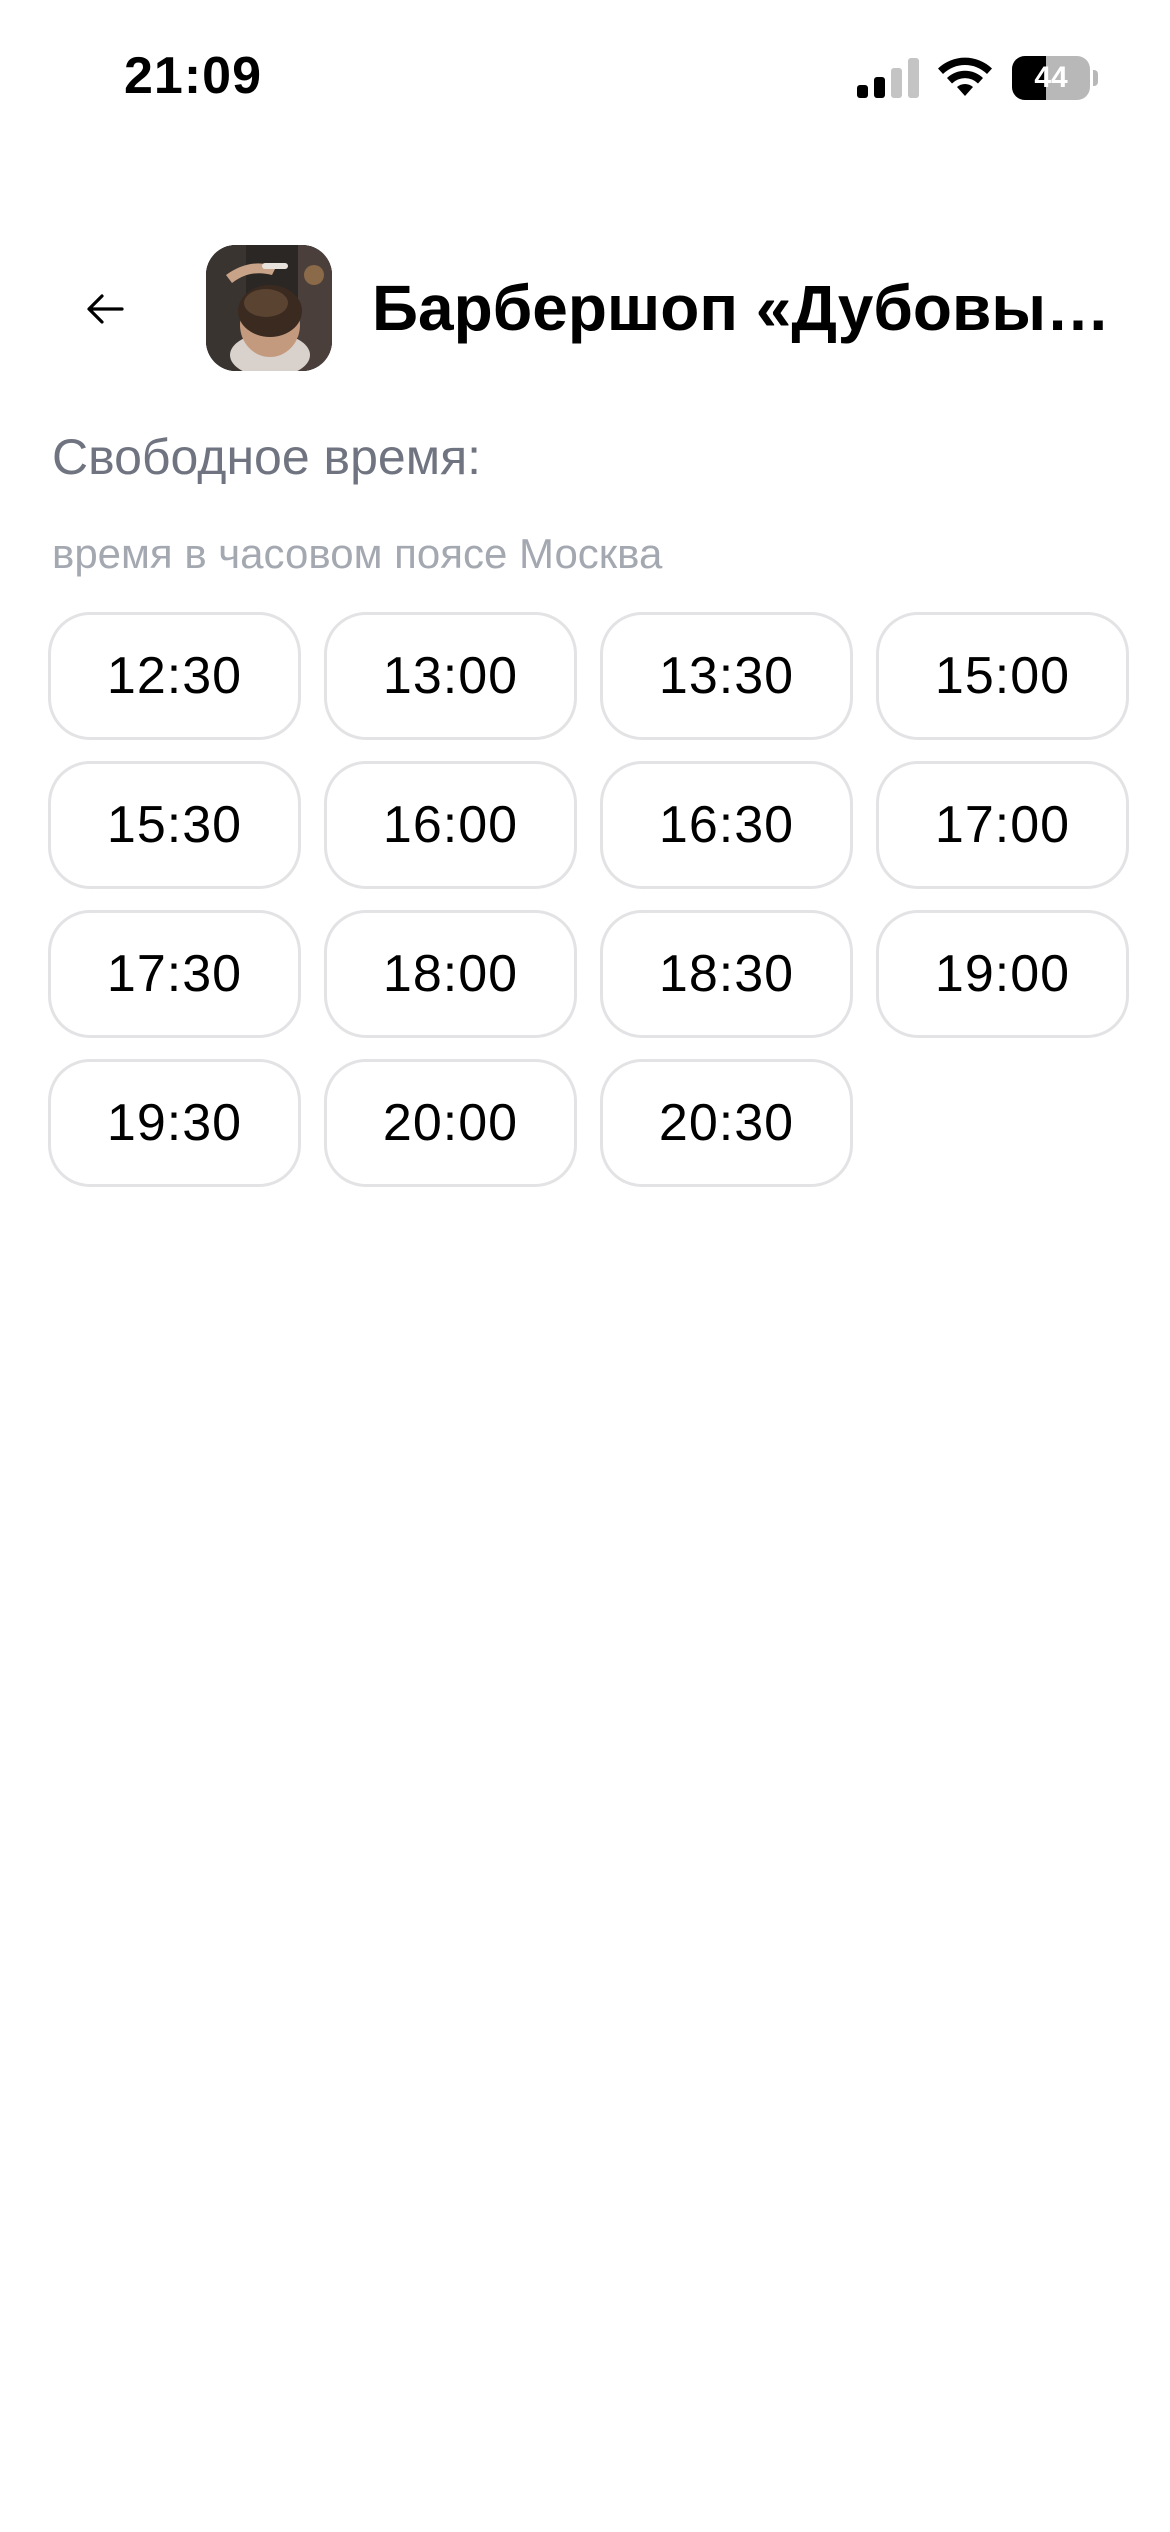  What do you see at coordinates (726, 676) in the screenshot?
I see `time-slot-button: 13:30` at bounding box center [726, 676].